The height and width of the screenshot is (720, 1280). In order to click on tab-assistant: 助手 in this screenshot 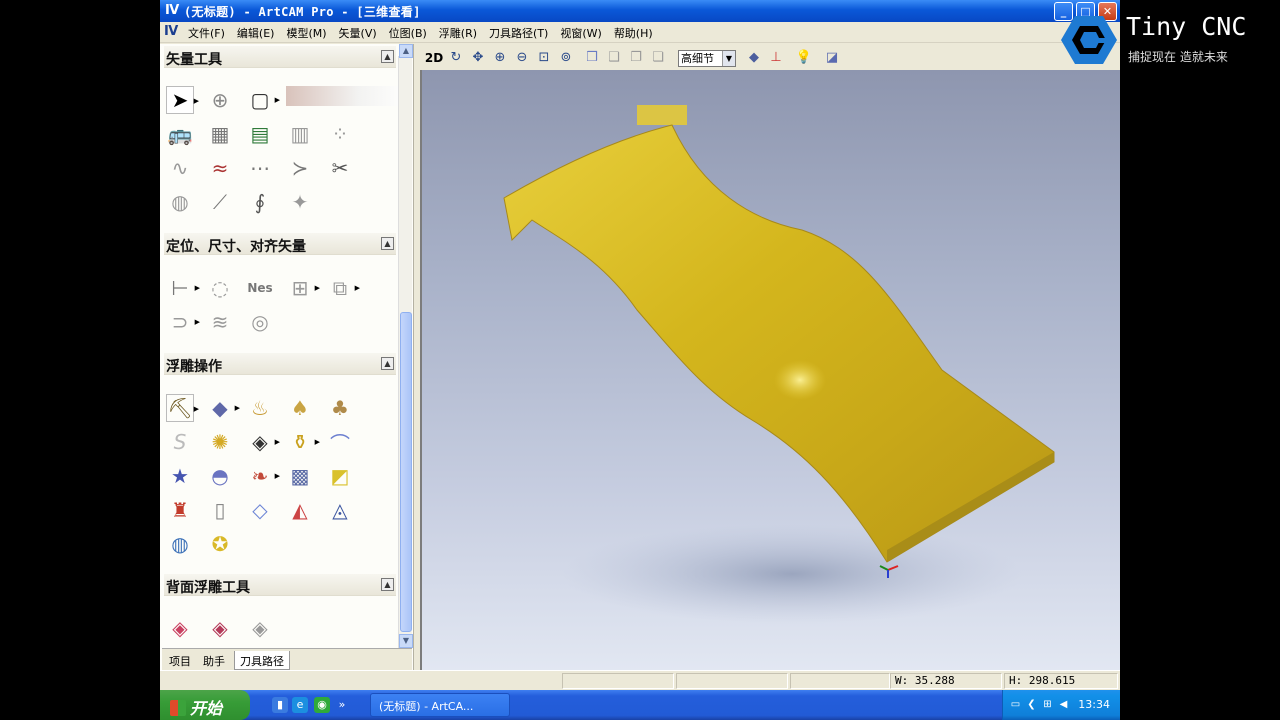, I will do `click(214, 660)`.